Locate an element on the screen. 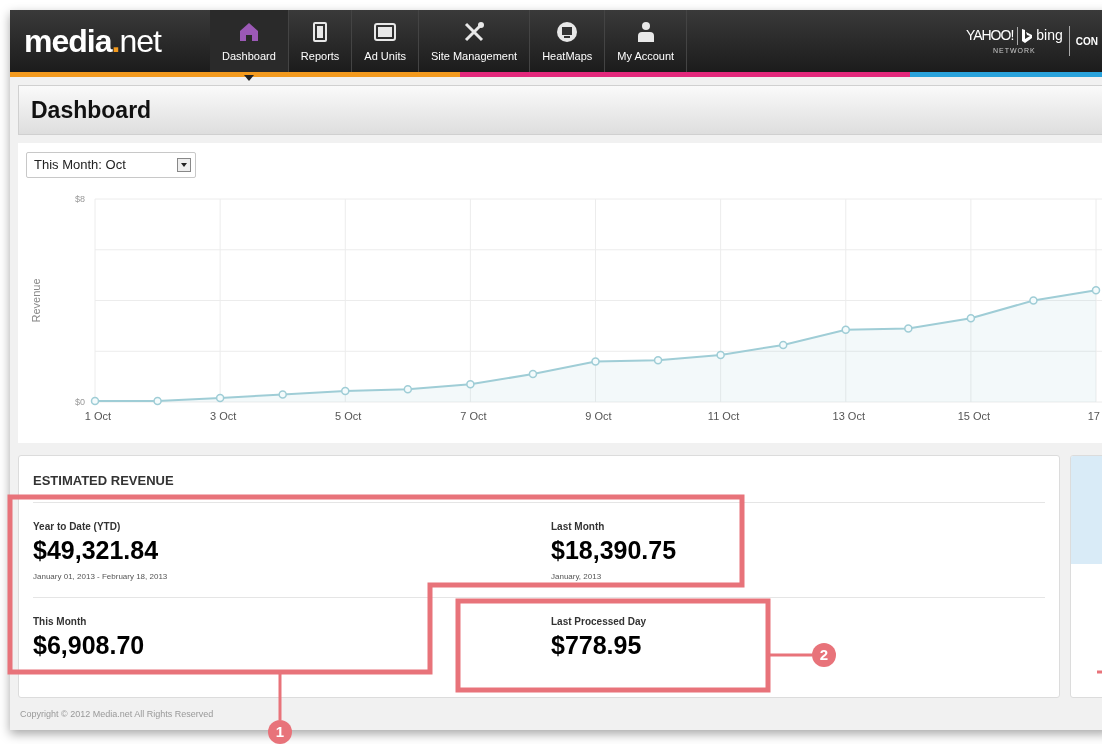  stat-note: January 01, 2013 - February 18, 2013 is located at coordinates (100, 577).